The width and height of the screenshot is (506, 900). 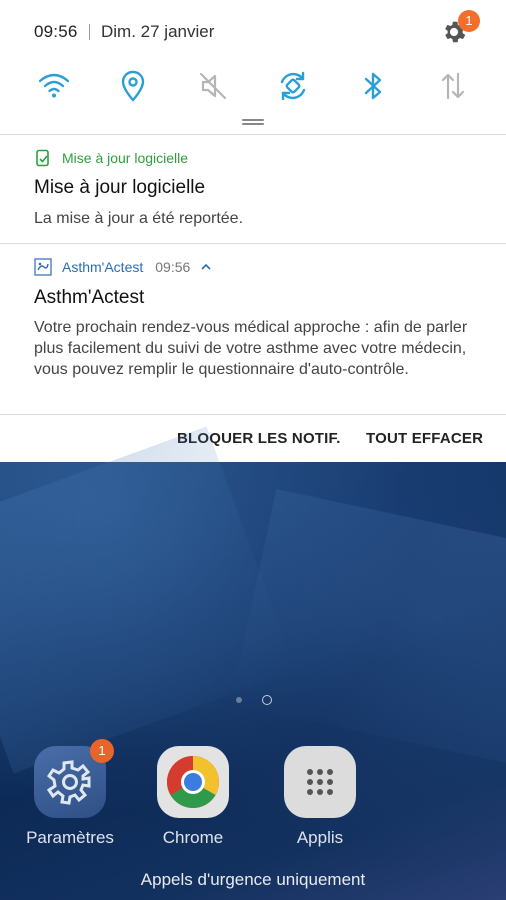 I want to click on page-dot, so click(x=239, y=700).